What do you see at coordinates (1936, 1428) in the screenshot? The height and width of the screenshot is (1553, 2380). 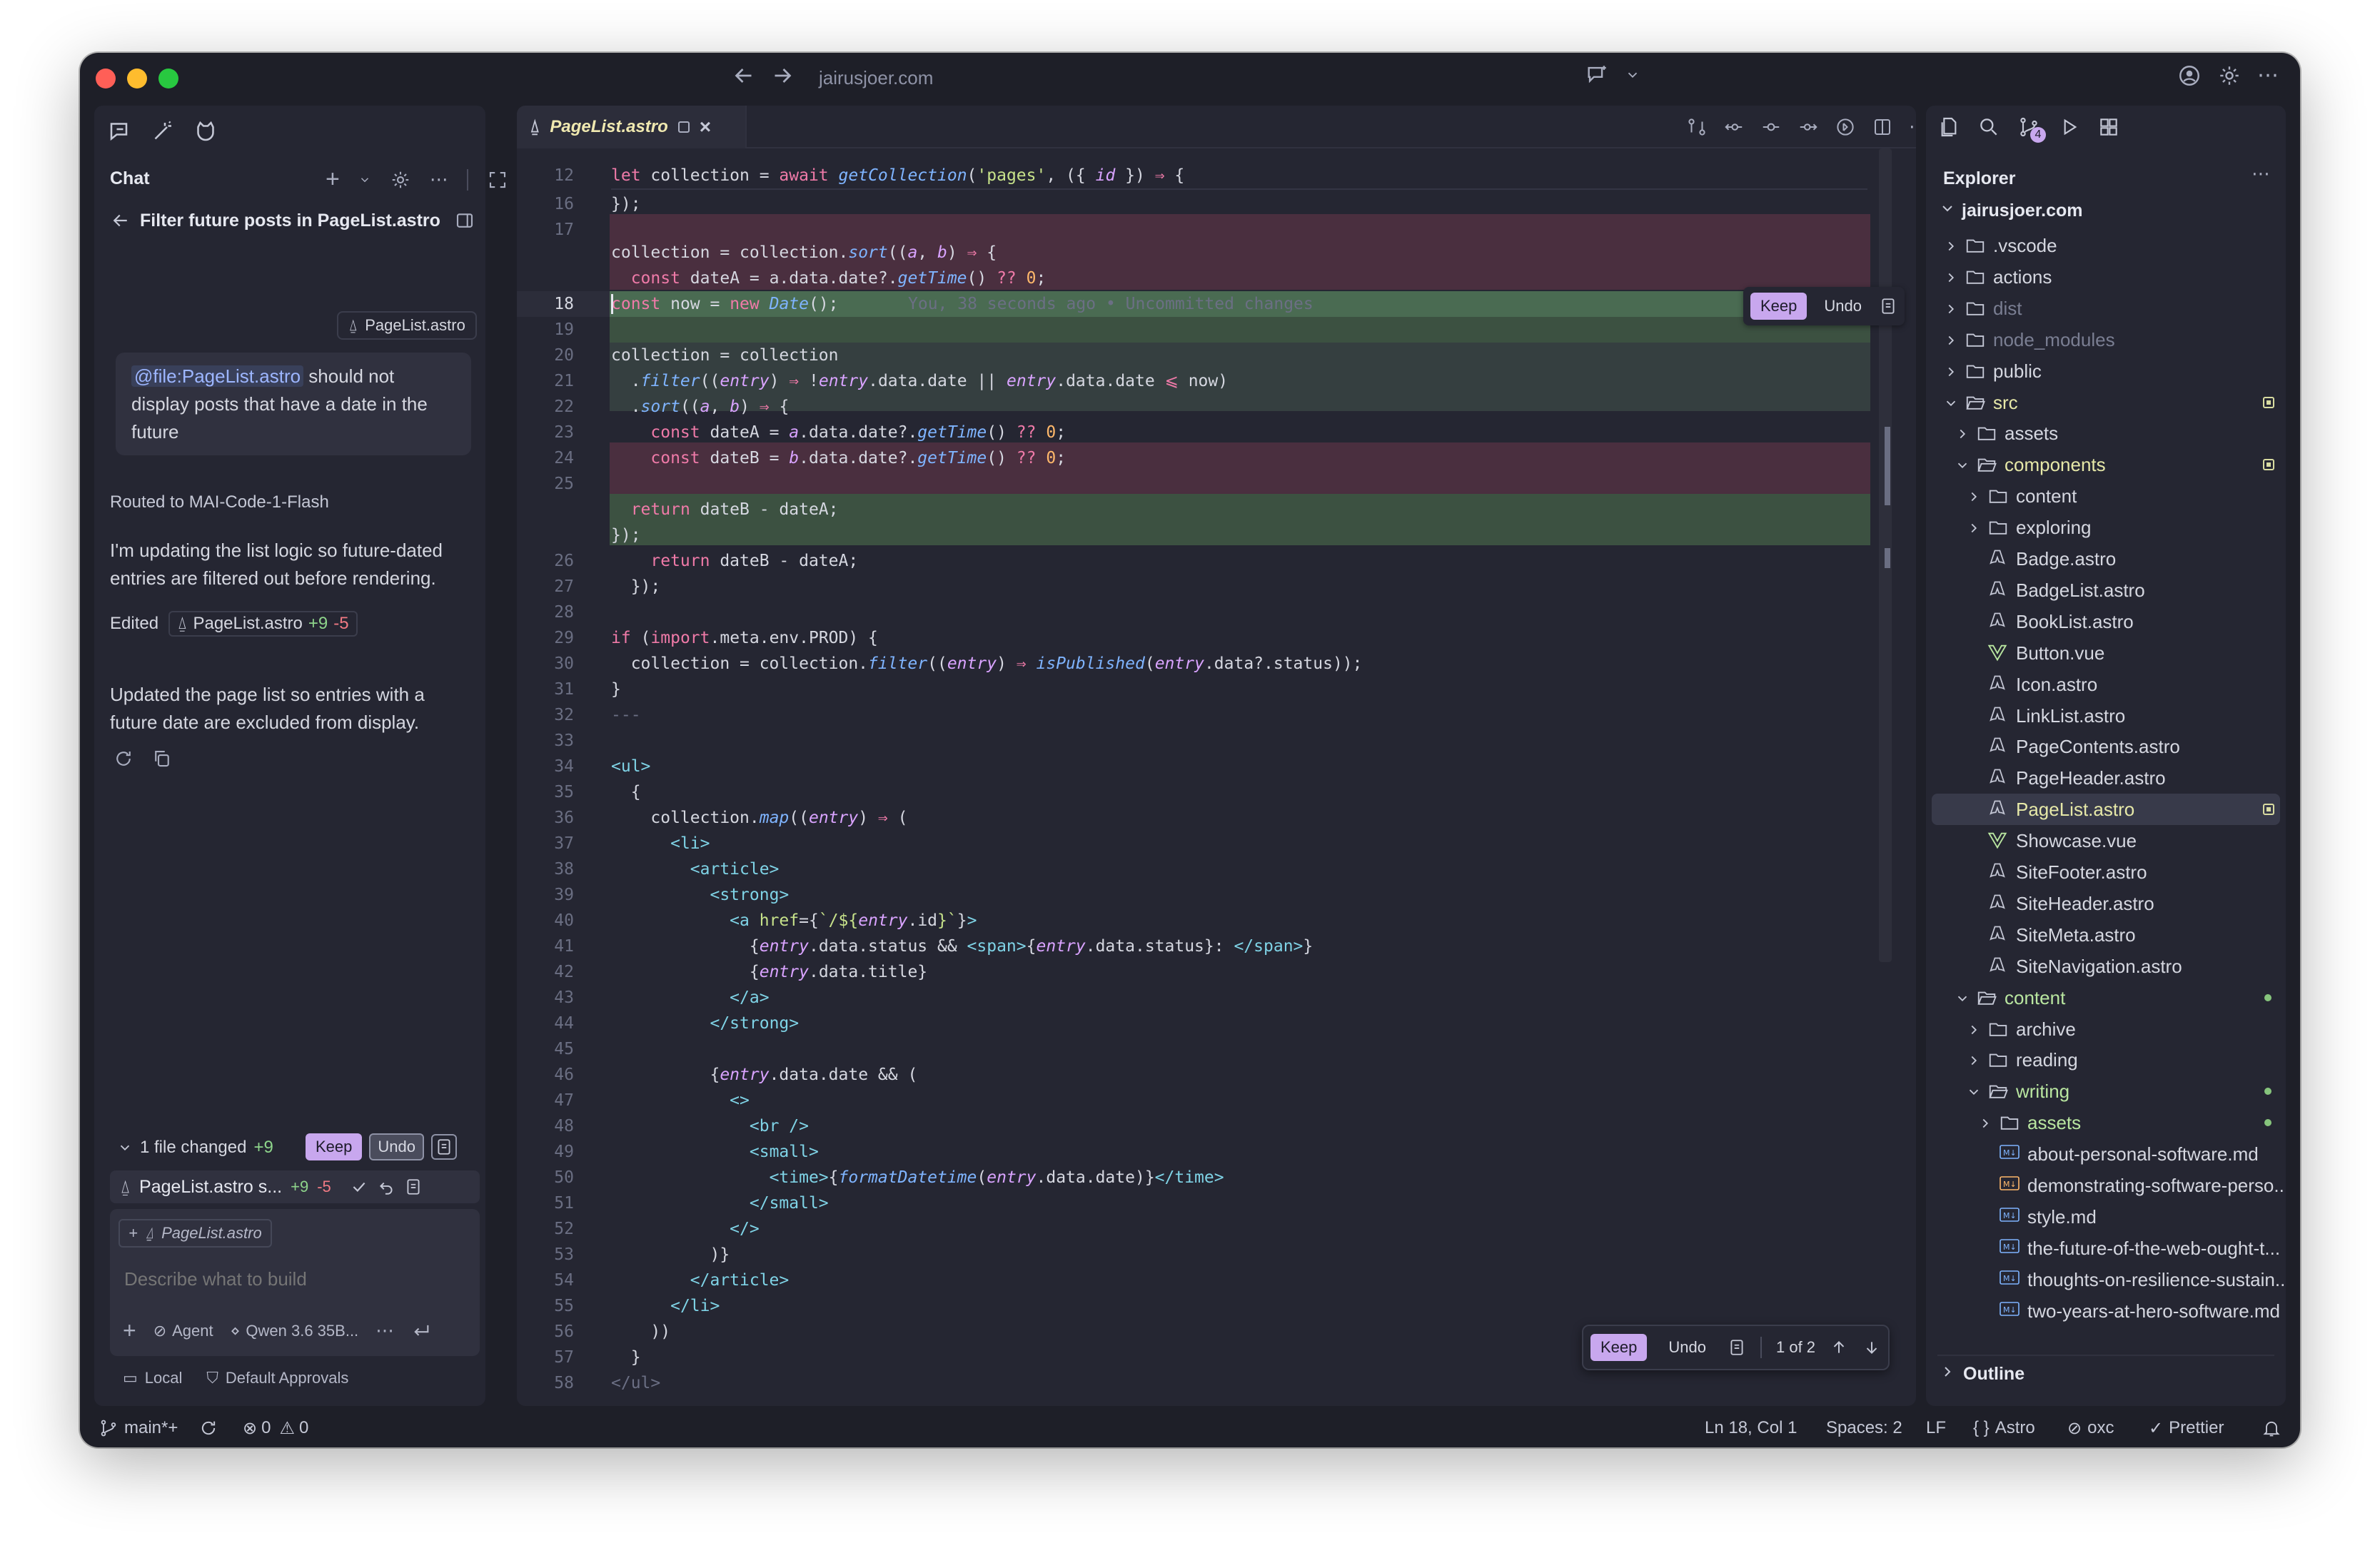 I see `line-ending: LF` at bounding box center [1936, 1428].